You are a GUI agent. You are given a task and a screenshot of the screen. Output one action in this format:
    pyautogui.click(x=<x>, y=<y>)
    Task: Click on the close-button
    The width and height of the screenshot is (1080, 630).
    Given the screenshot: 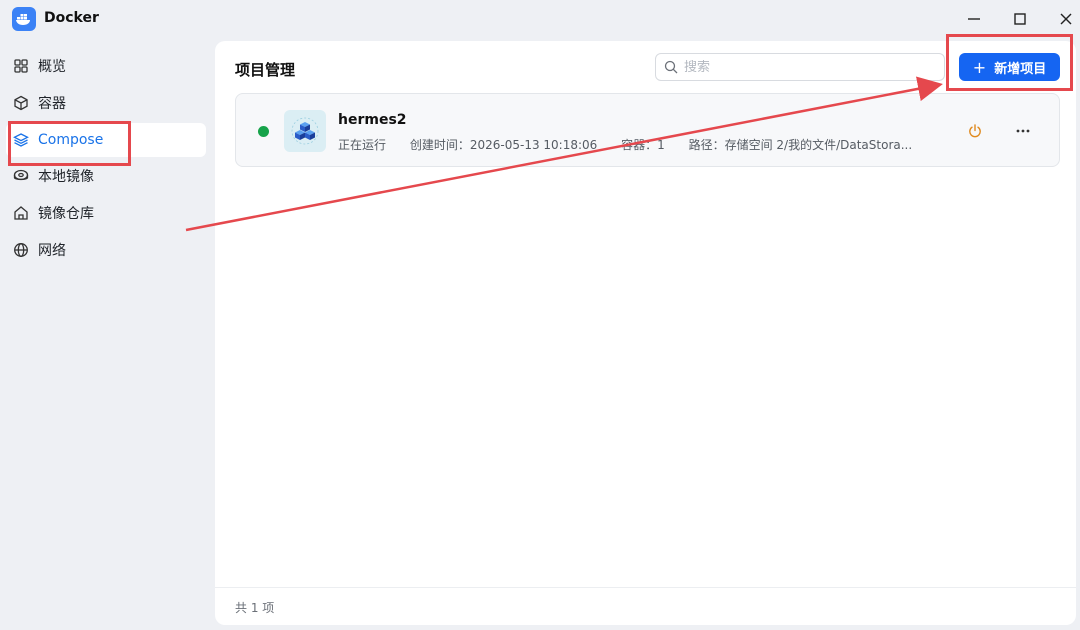 What is the action you would take?
    pyautogui.click(x=1066, y=19)
    